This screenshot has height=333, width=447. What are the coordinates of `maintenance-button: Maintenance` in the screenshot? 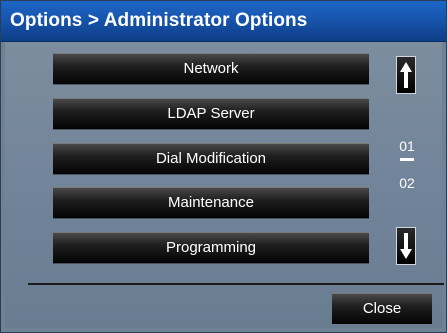 It's located at (211, 202).